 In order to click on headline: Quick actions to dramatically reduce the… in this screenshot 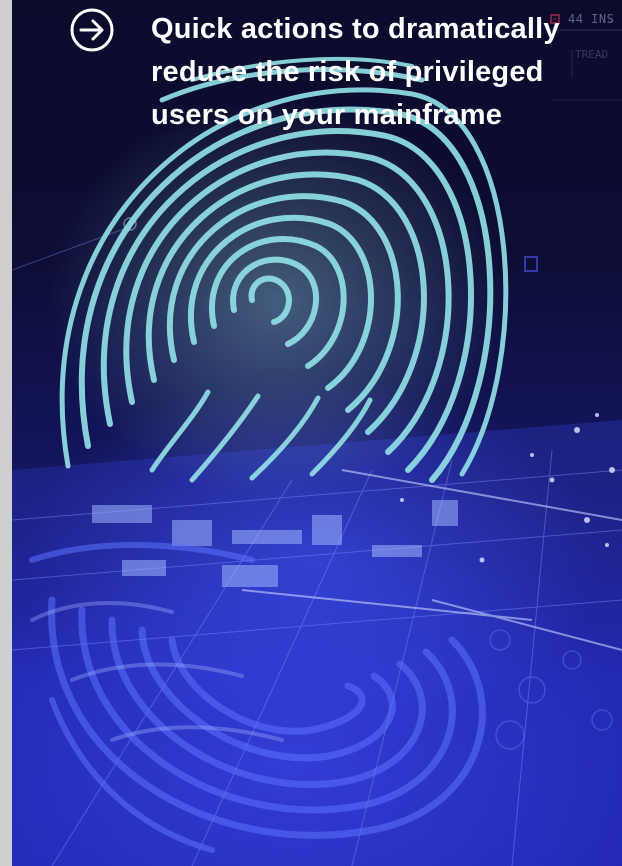, I will do `click(355, 72)`.